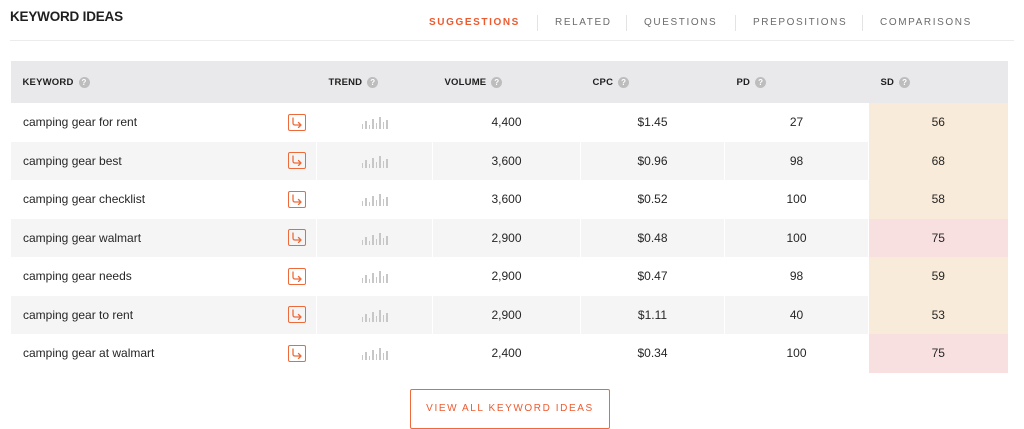  I want to click on column-header-label: SD, so click(887, 82).